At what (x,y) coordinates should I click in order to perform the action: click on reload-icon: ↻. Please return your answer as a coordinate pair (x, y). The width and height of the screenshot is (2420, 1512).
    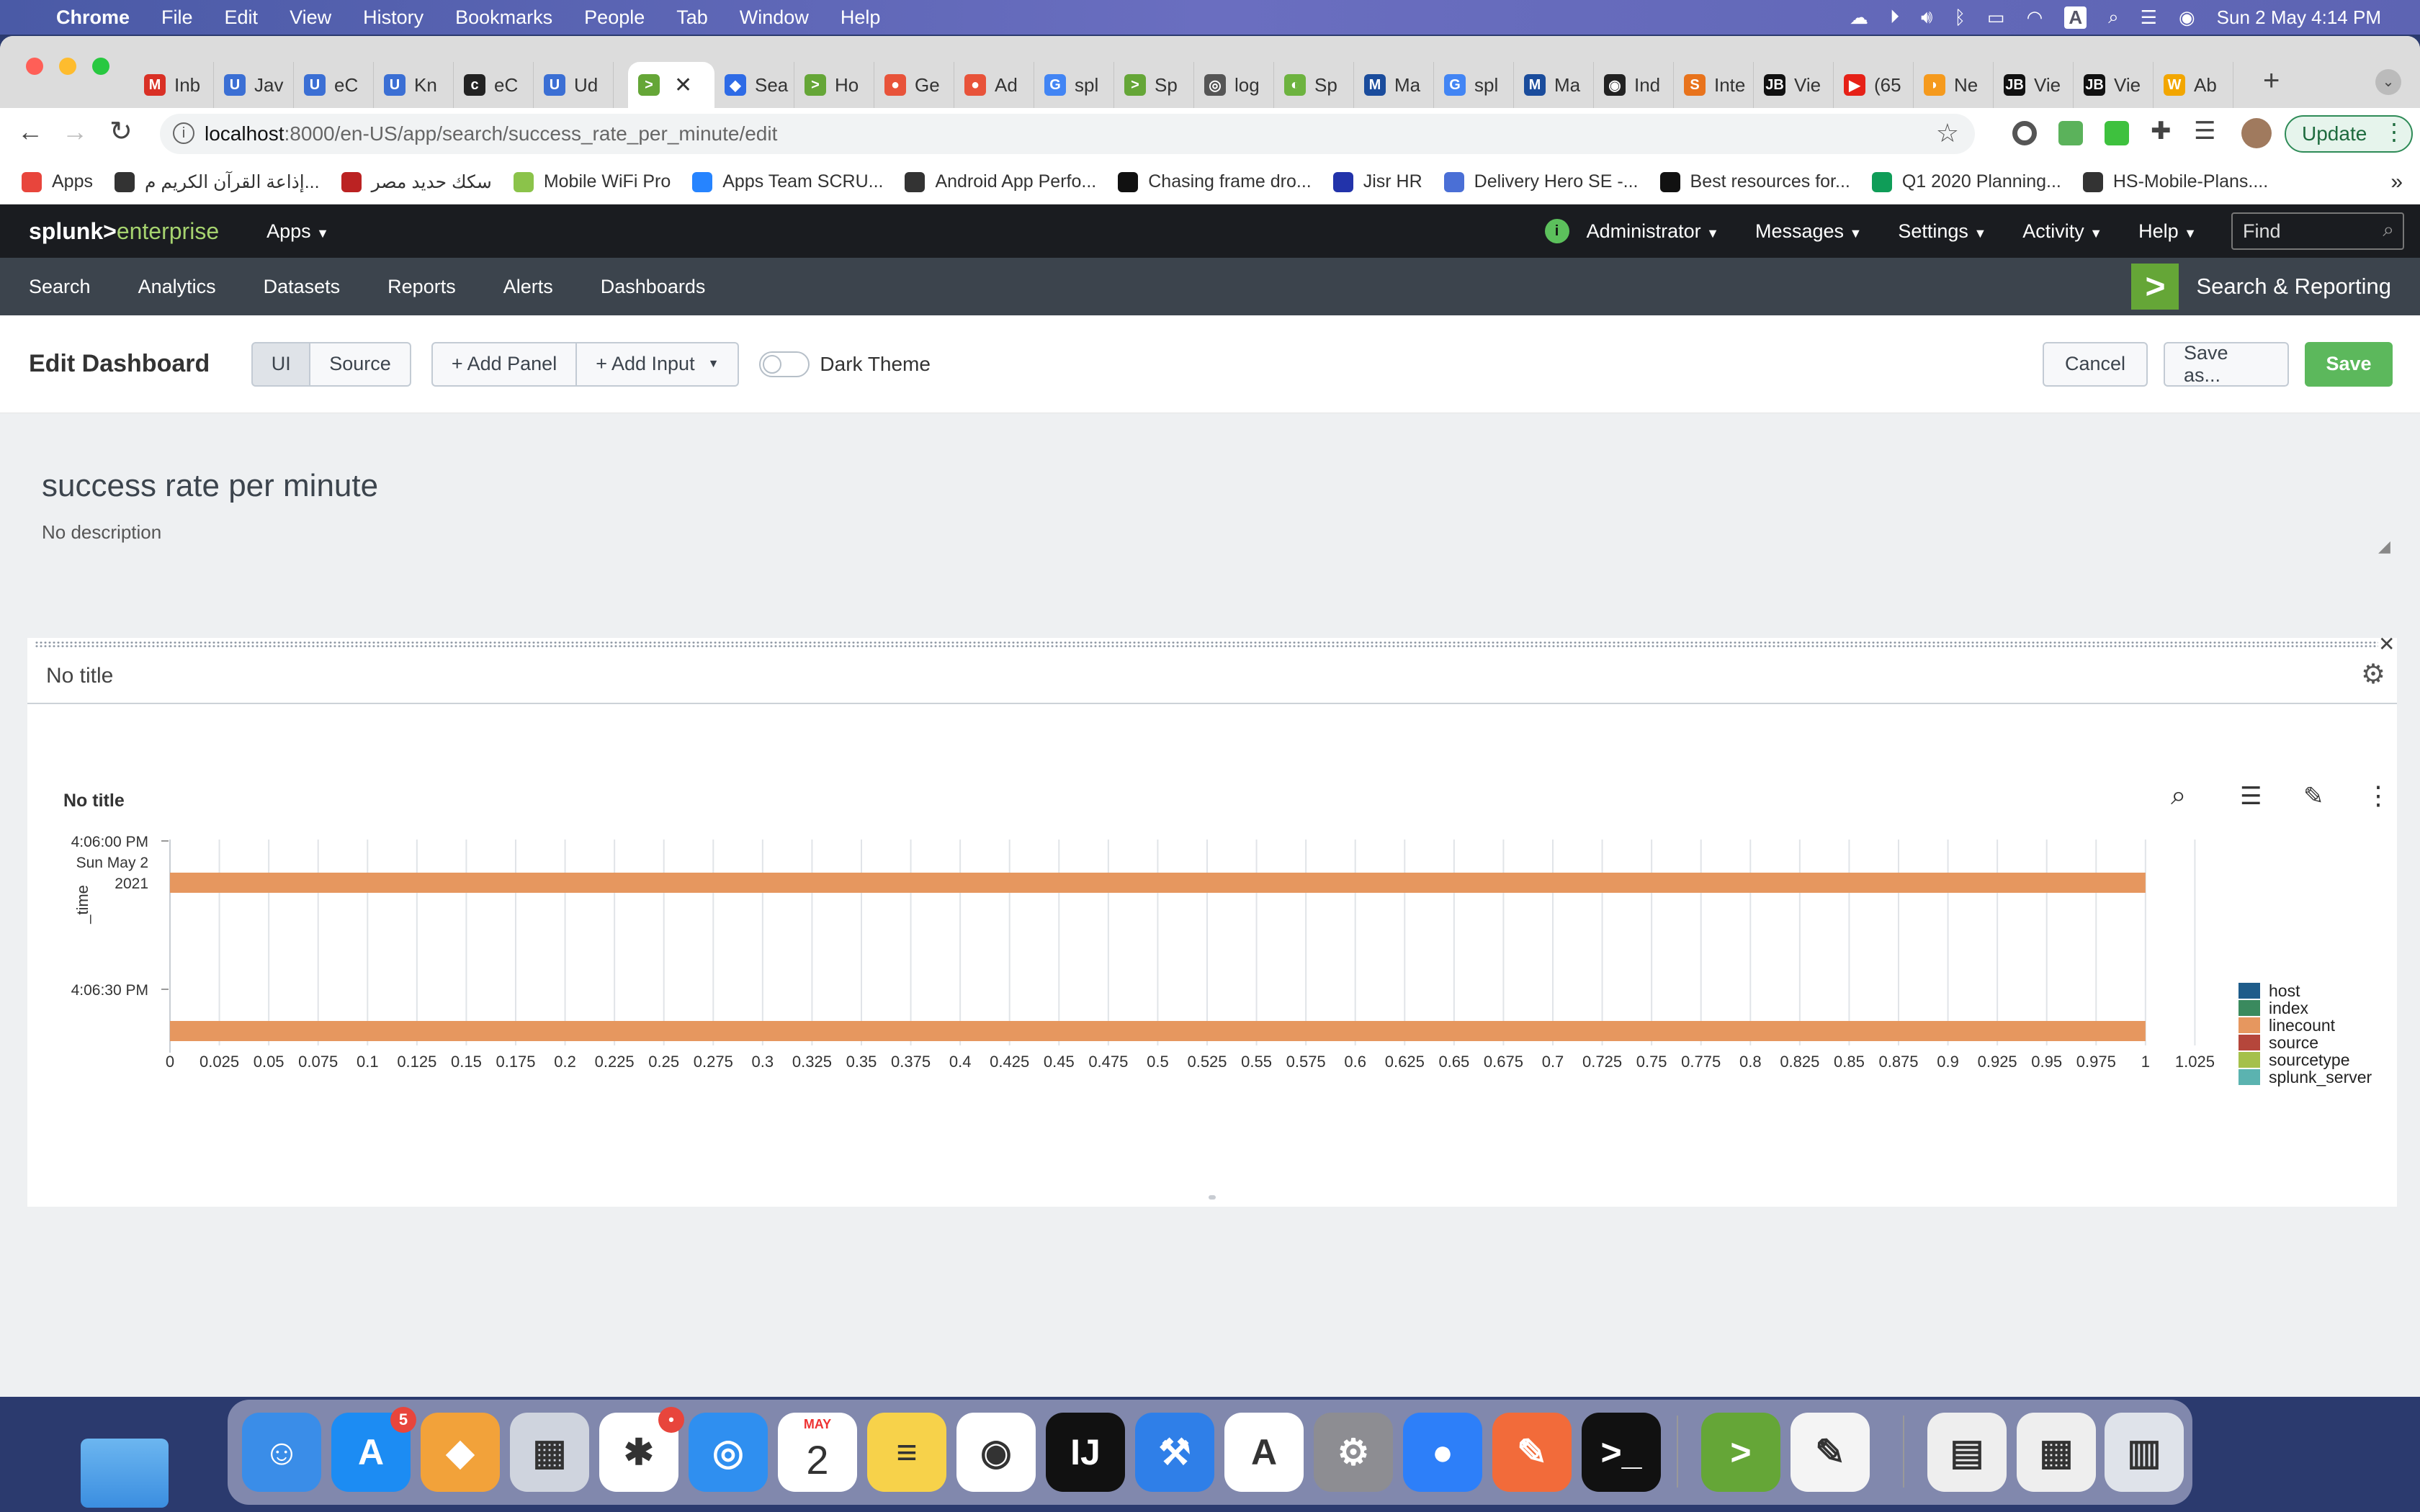
    Looking at the image, I should click on (121, 131).